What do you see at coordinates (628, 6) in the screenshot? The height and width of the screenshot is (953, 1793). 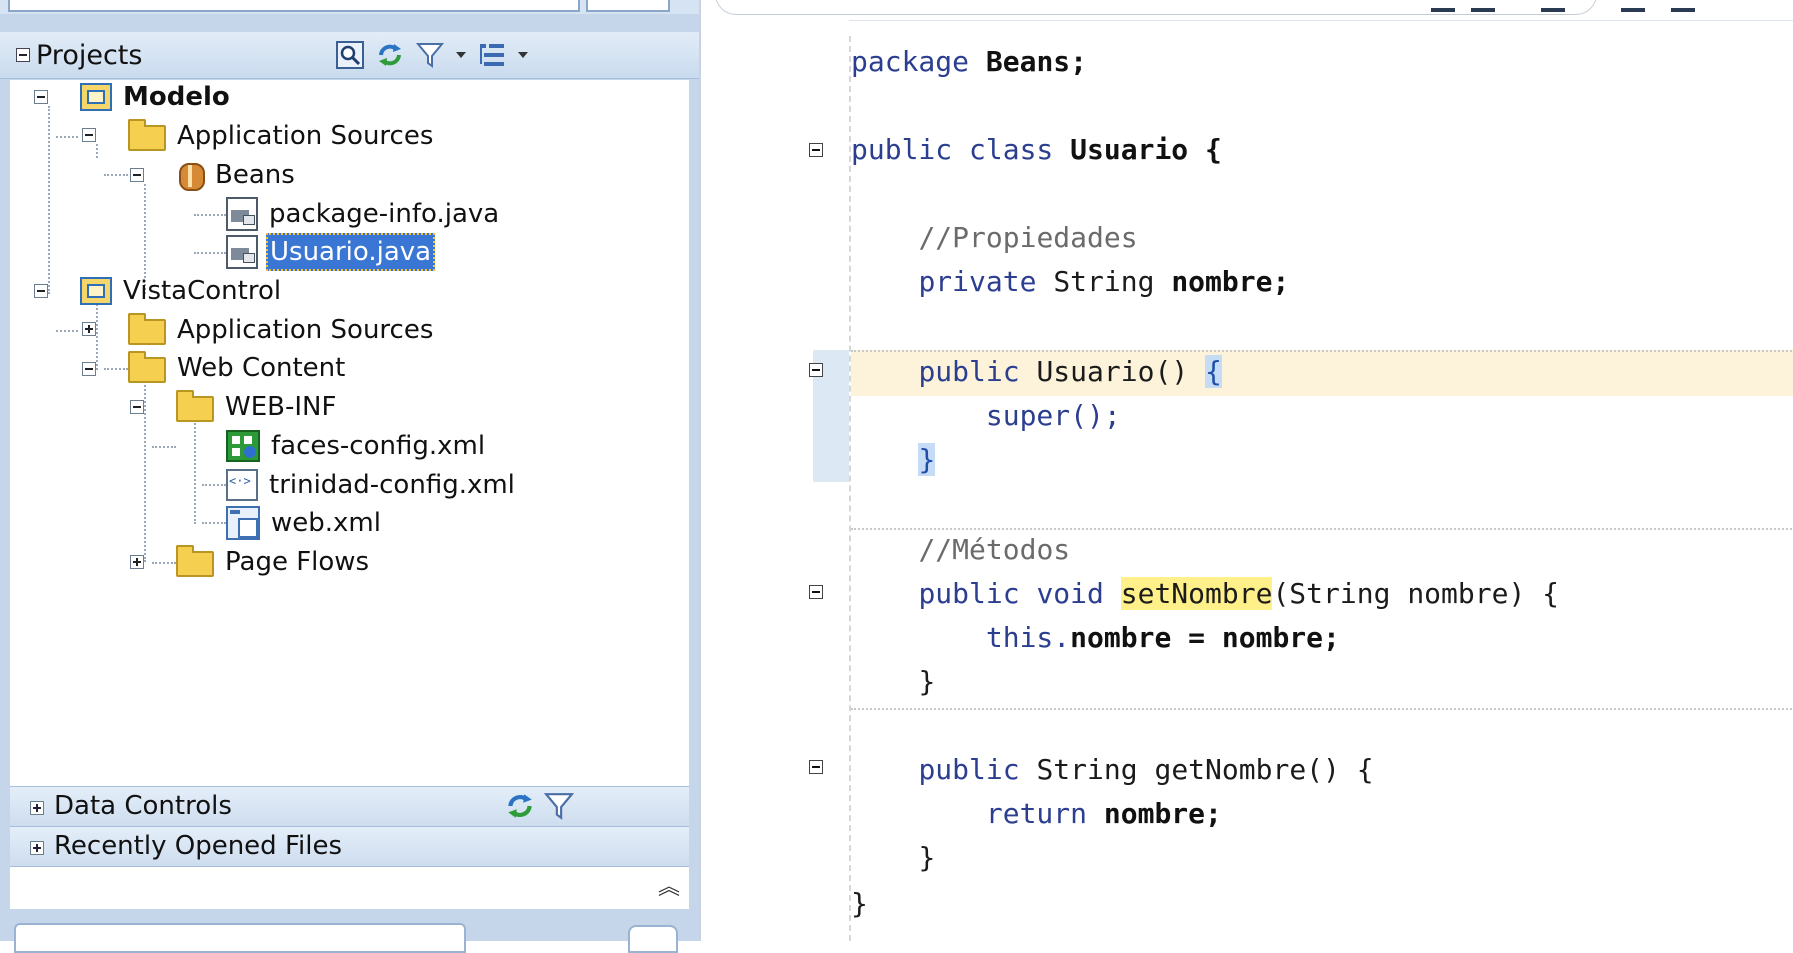 I see `navigator-selector-button` at bounding box center [628, 6].